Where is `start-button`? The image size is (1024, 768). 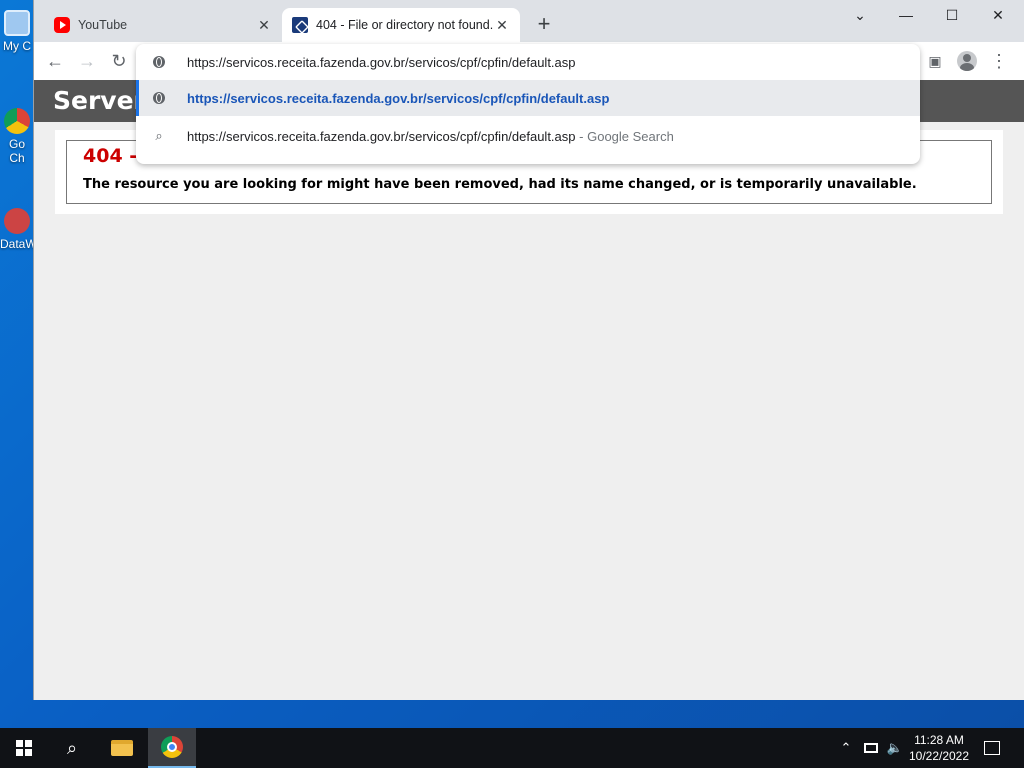 start-button is located at coordinates (24, 748).